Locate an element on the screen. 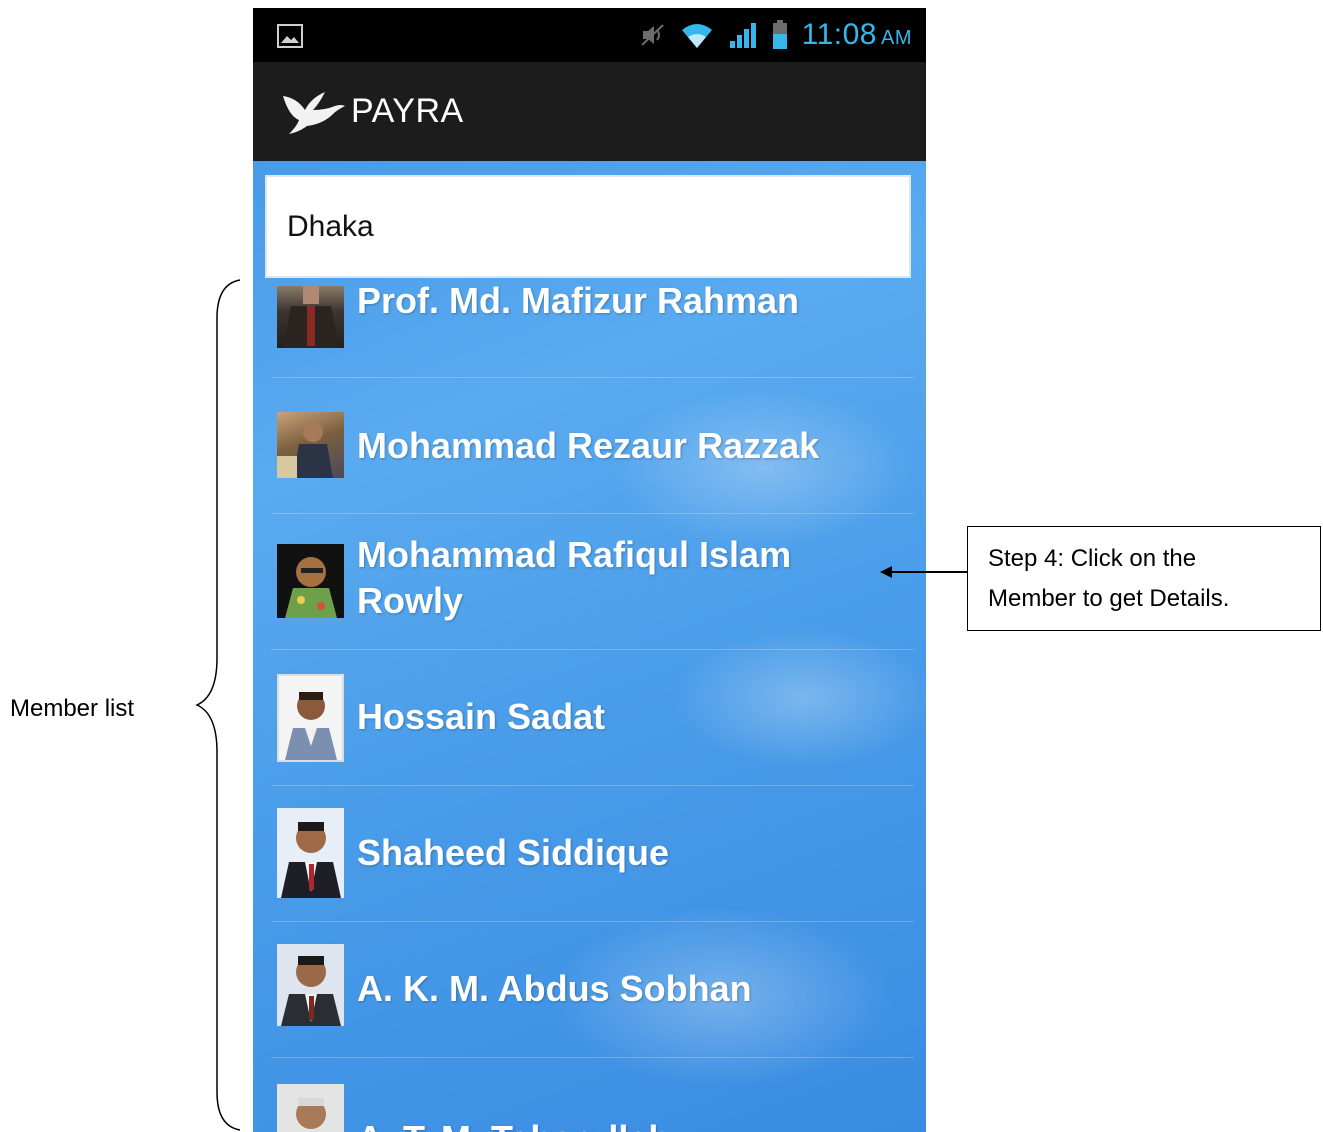 Image resolution: width=1323 pixels, height=1132 pixels. callout-line-2: Member to get Details. is located at coordinates (1109, 598).